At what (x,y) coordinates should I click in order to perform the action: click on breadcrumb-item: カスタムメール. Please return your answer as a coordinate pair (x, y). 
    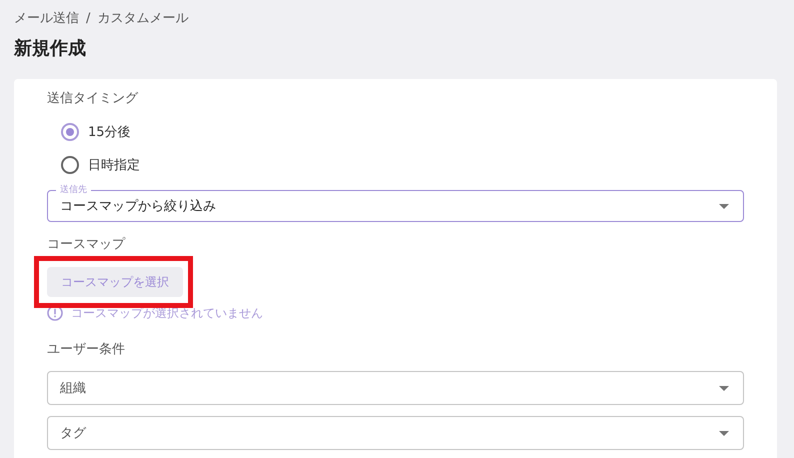
    Looking at the image, I should click on (142, 18).